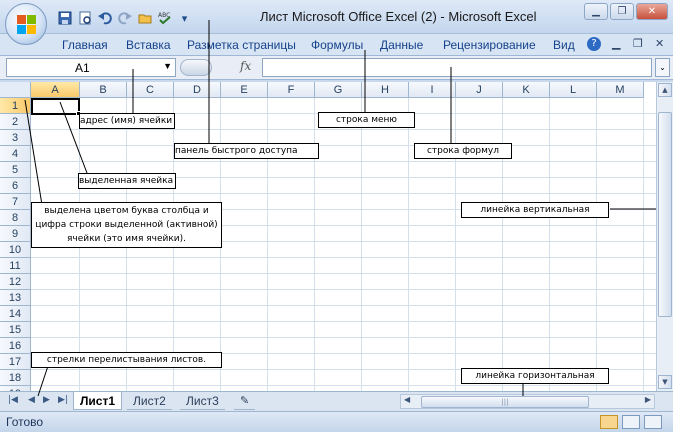  I want to click on row-header: 14, so click(15, 314).